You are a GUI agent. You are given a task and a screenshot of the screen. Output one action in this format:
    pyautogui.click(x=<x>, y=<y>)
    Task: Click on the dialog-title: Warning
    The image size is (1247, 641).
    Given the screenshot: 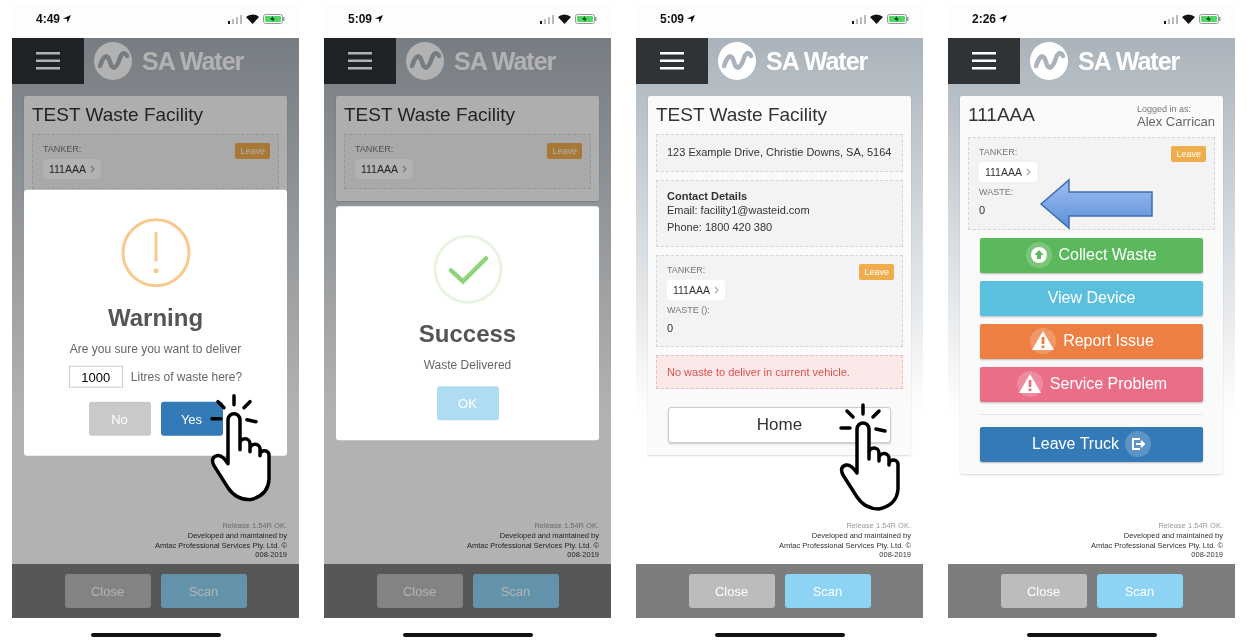 What is the action you would take?
    pyautogui.click(x=155, y=317)
    